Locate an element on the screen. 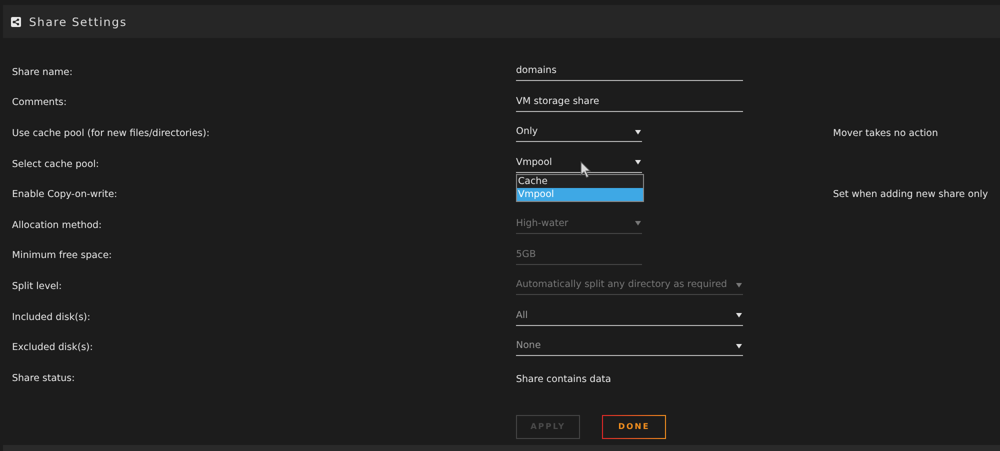  field-label: Enable Copy-on-write: is located at coordinates (65, 194).